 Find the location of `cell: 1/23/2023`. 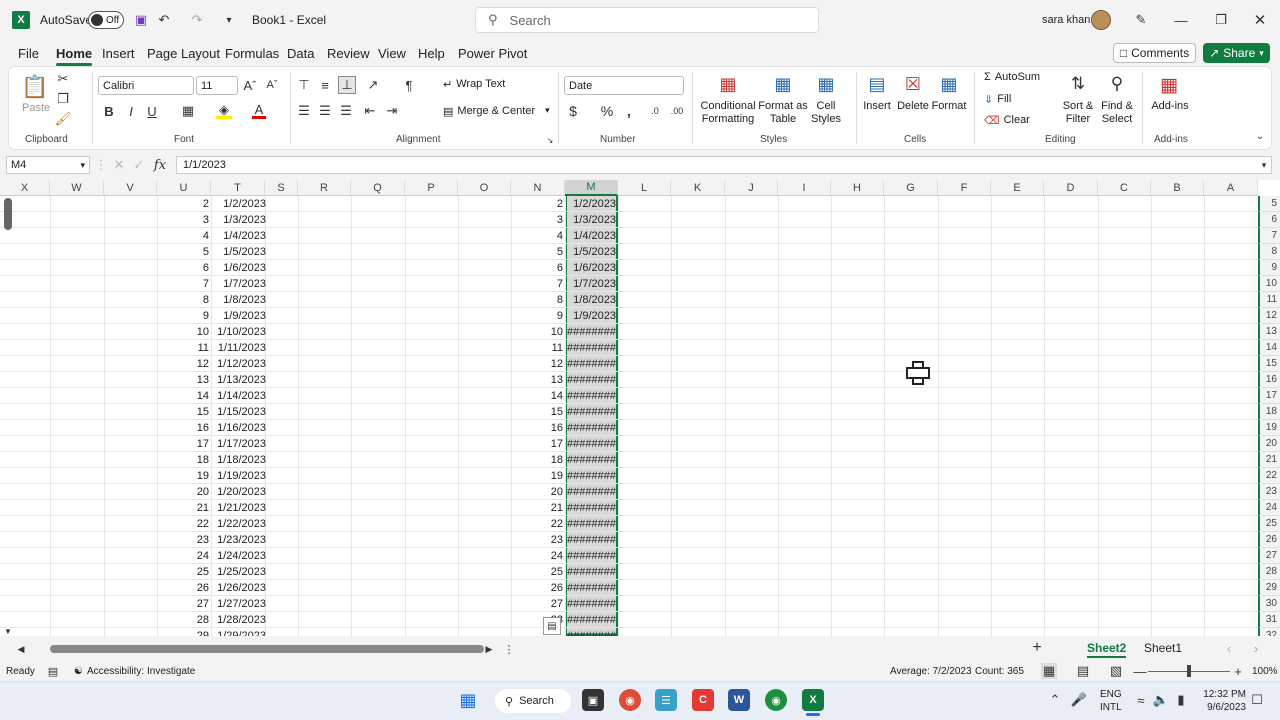

cell: 1/23/2023 is located at coordinates (239, 540).